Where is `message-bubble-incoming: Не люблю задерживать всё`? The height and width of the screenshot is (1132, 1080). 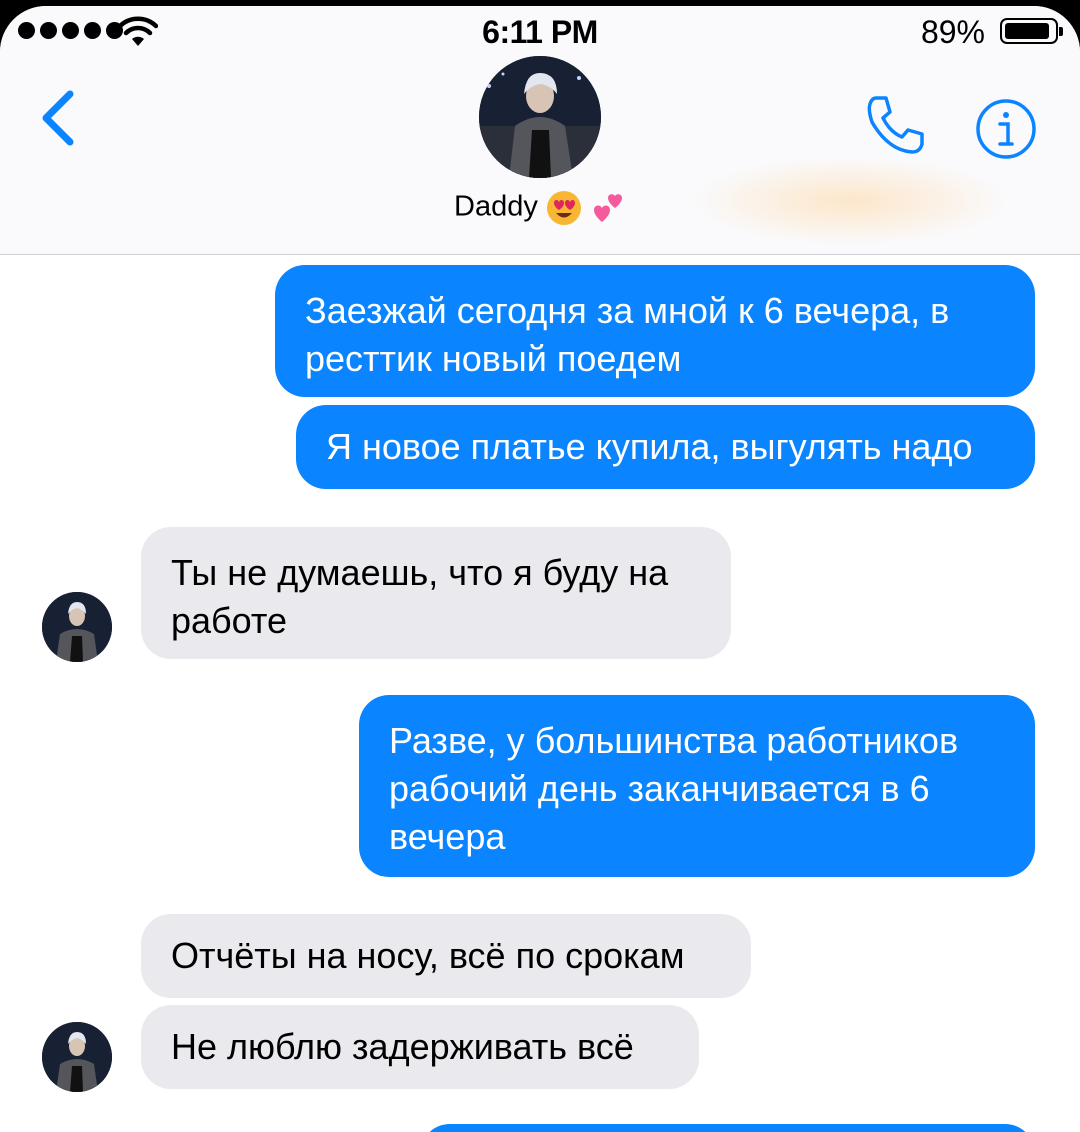 message-bubble-incoming: Не люблю задерживать всё is located at coordinates (420, 1047).